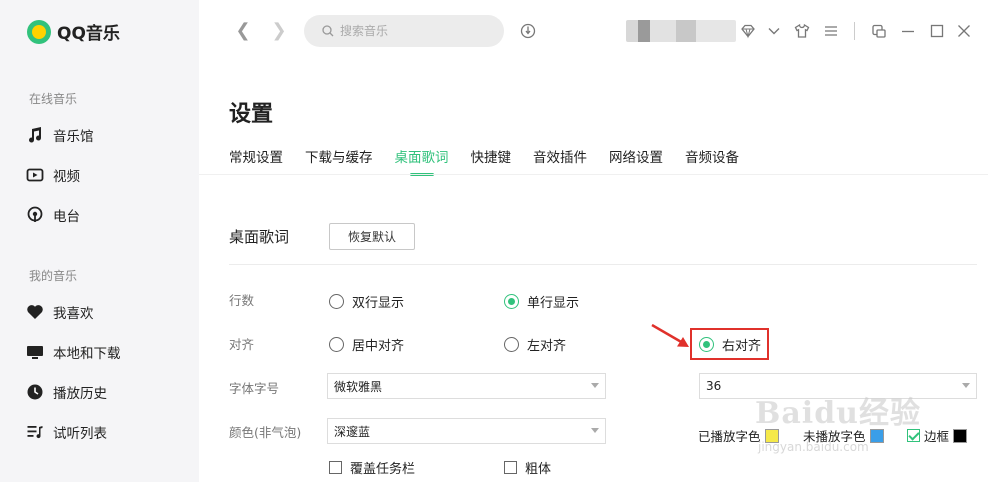 The width and height of the screenshot is (988, 482). I want to click on checkbox-bold: 粗体, so click(527, 467).